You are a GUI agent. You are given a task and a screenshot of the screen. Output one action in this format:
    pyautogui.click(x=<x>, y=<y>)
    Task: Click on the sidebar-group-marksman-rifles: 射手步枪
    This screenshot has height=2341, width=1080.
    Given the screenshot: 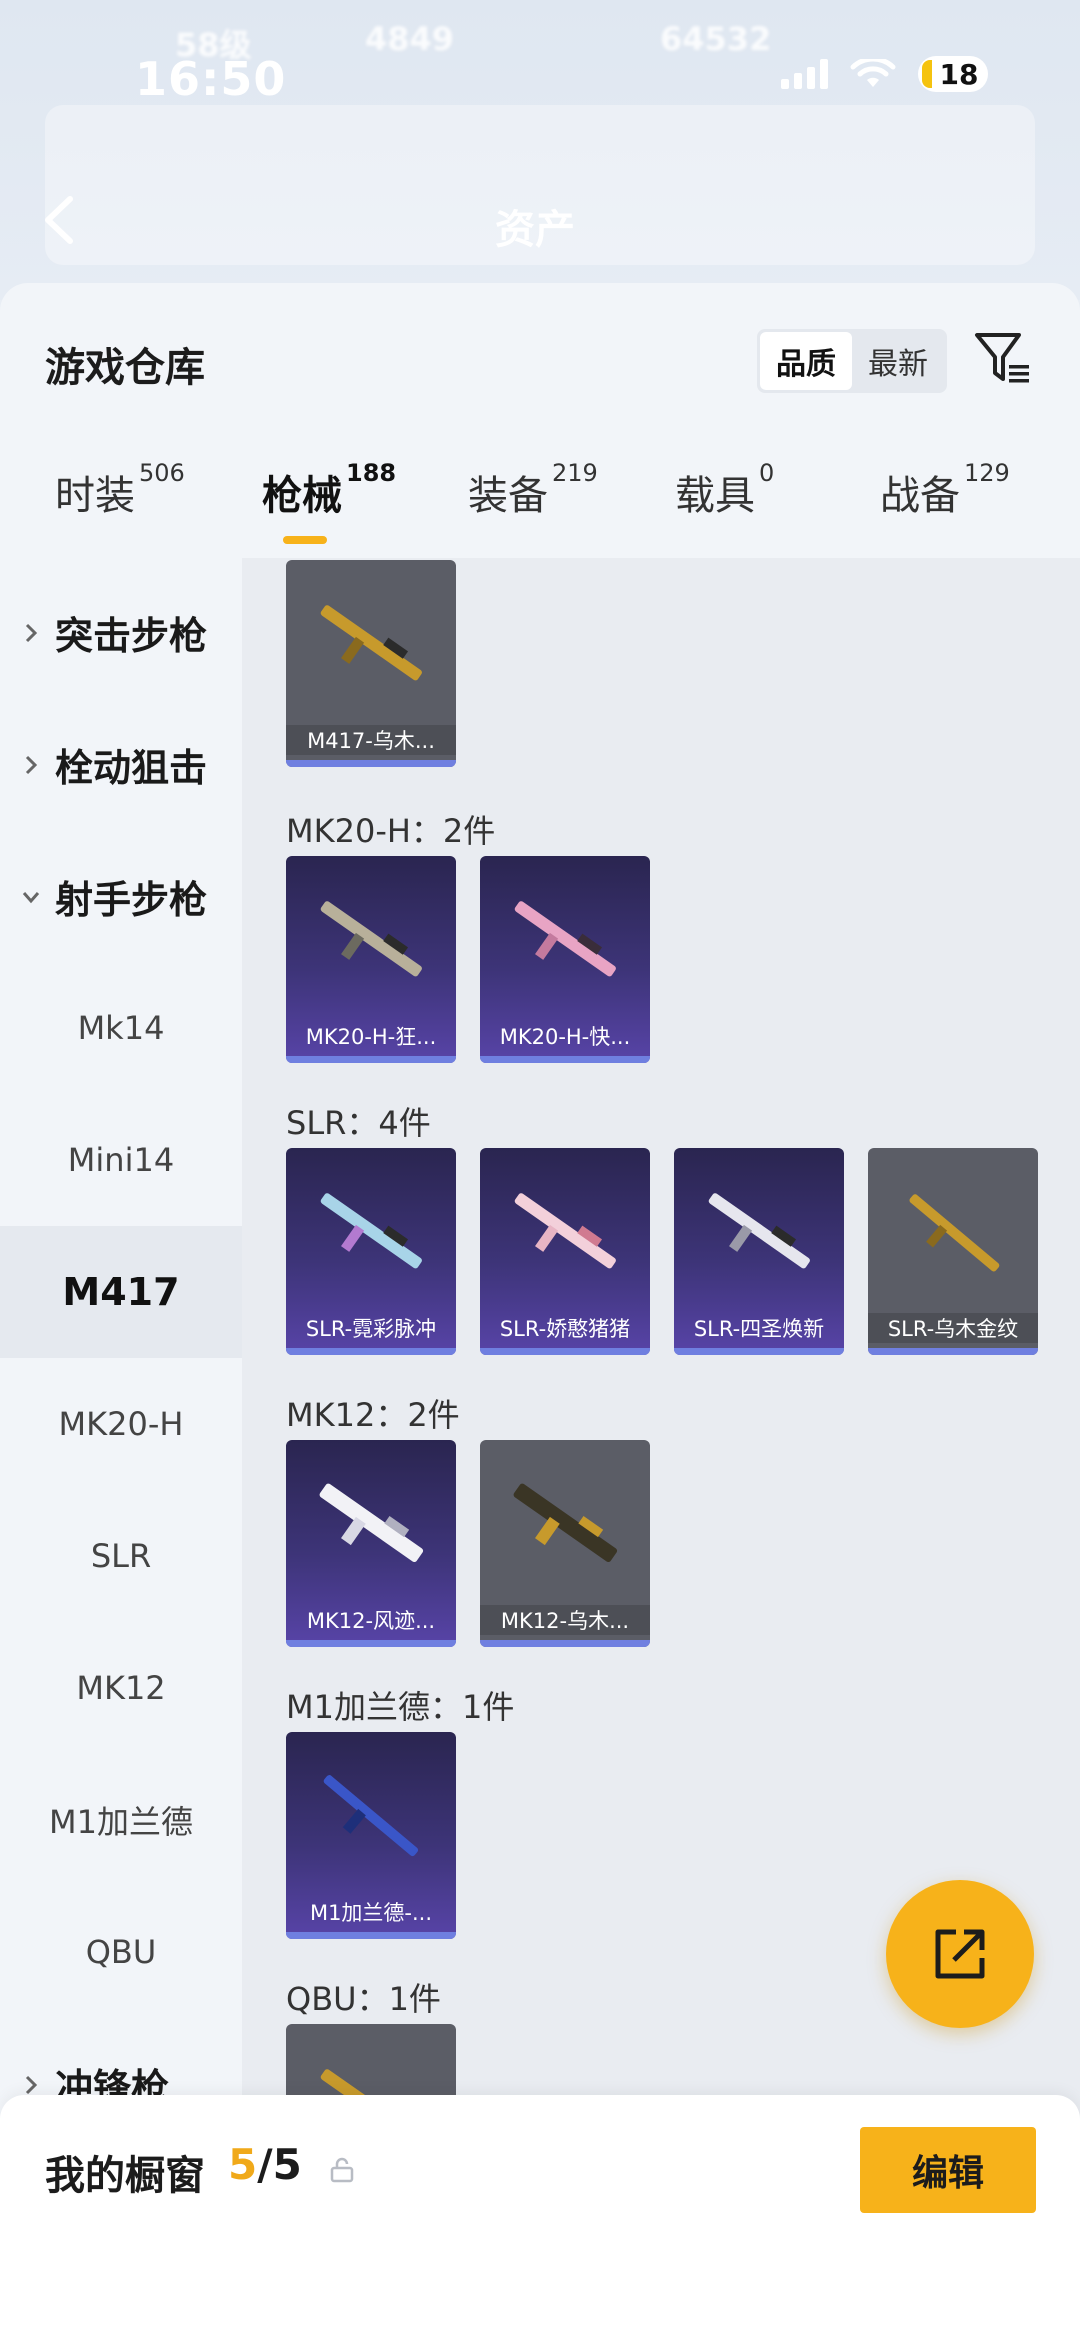 What is the action you would take?
    pyautogui.click(x=121, y=896)
    